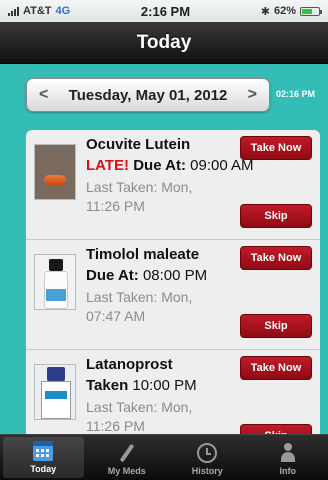  What do you see at coordinates (284, 11) in the screenshot?
I see `battery-percent: 62%` at bounding box center [284, 11].